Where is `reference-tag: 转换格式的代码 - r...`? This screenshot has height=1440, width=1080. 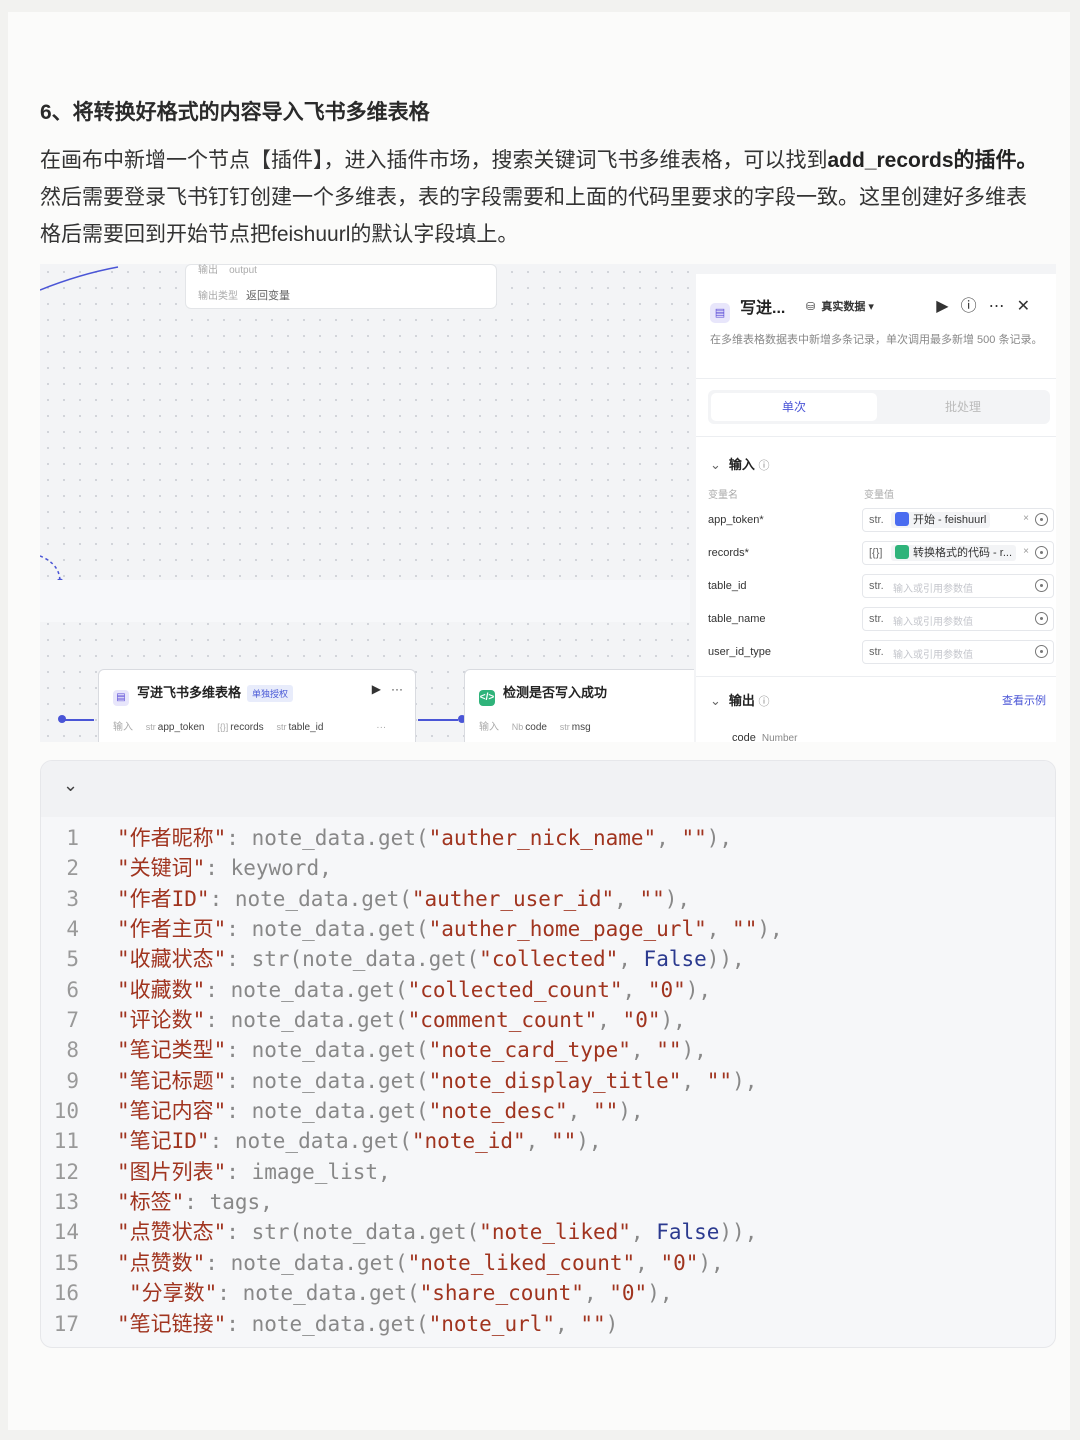
reference-tag: 转换格式的代码 - r... is located at coordinates (953, 553).